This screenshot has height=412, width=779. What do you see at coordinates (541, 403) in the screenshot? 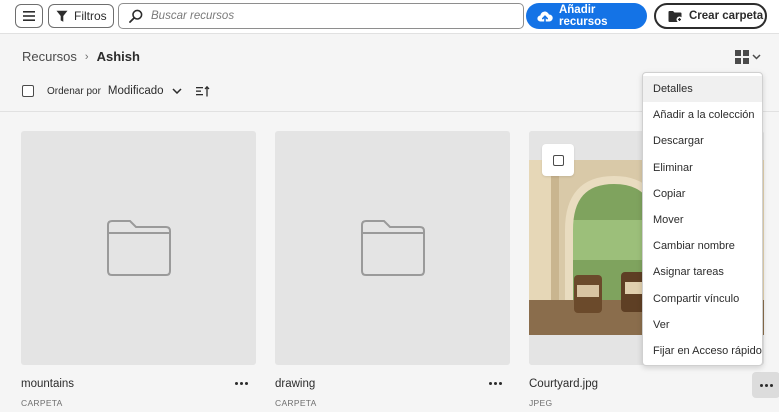
I see `asset-type: JPEG` at bounding box center [541, 403].